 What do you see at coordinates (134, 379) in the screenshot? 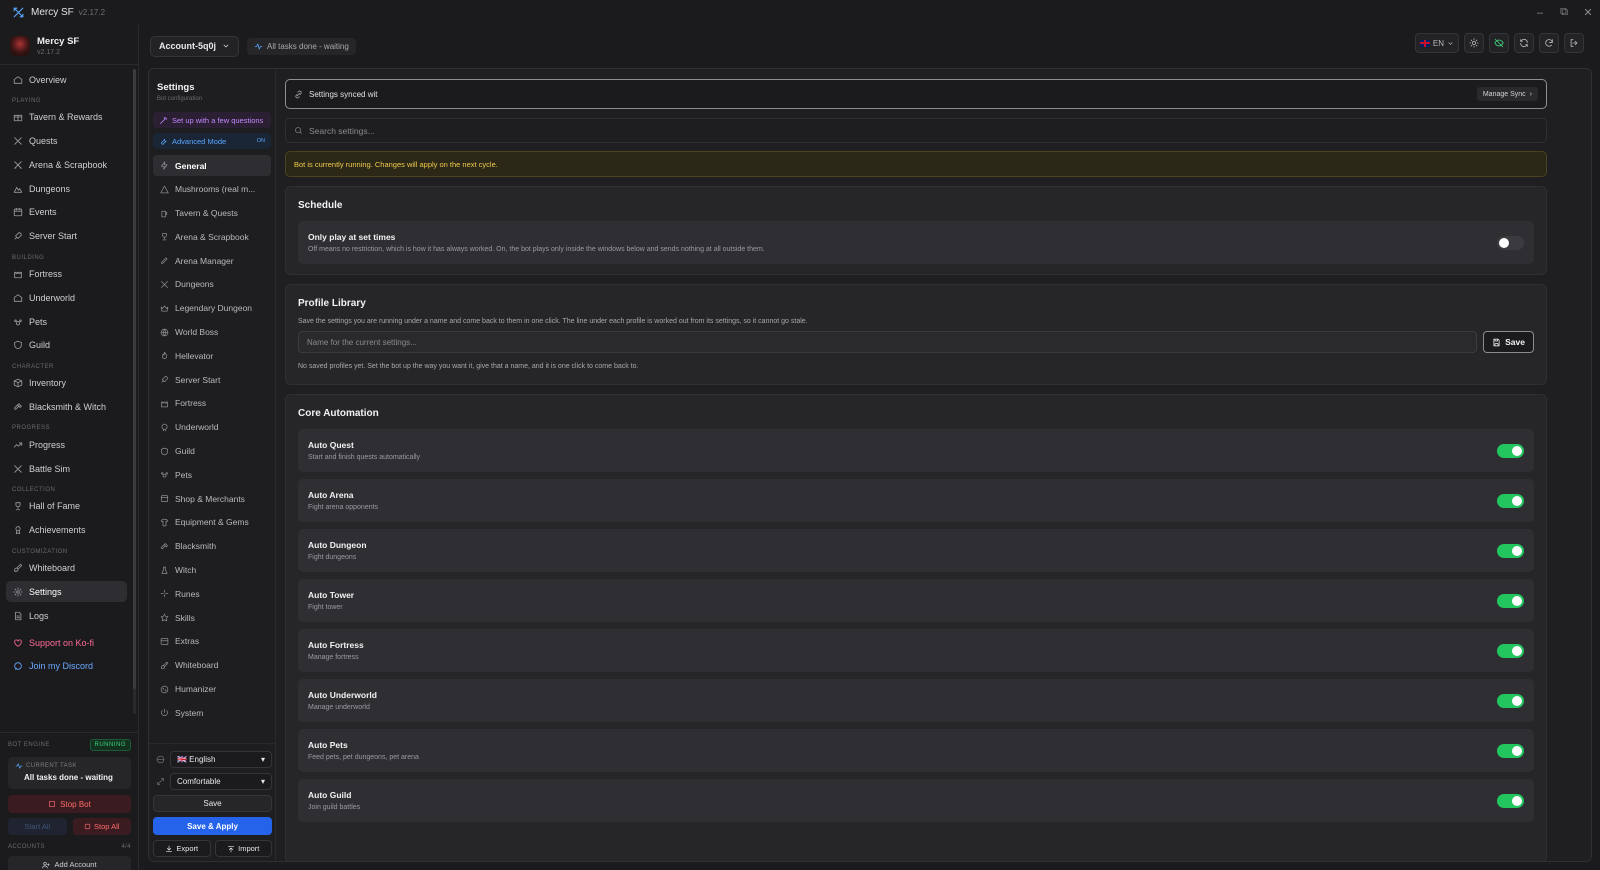
I see `sidebar-scroll-thumb` at bounding box center [134, 379].